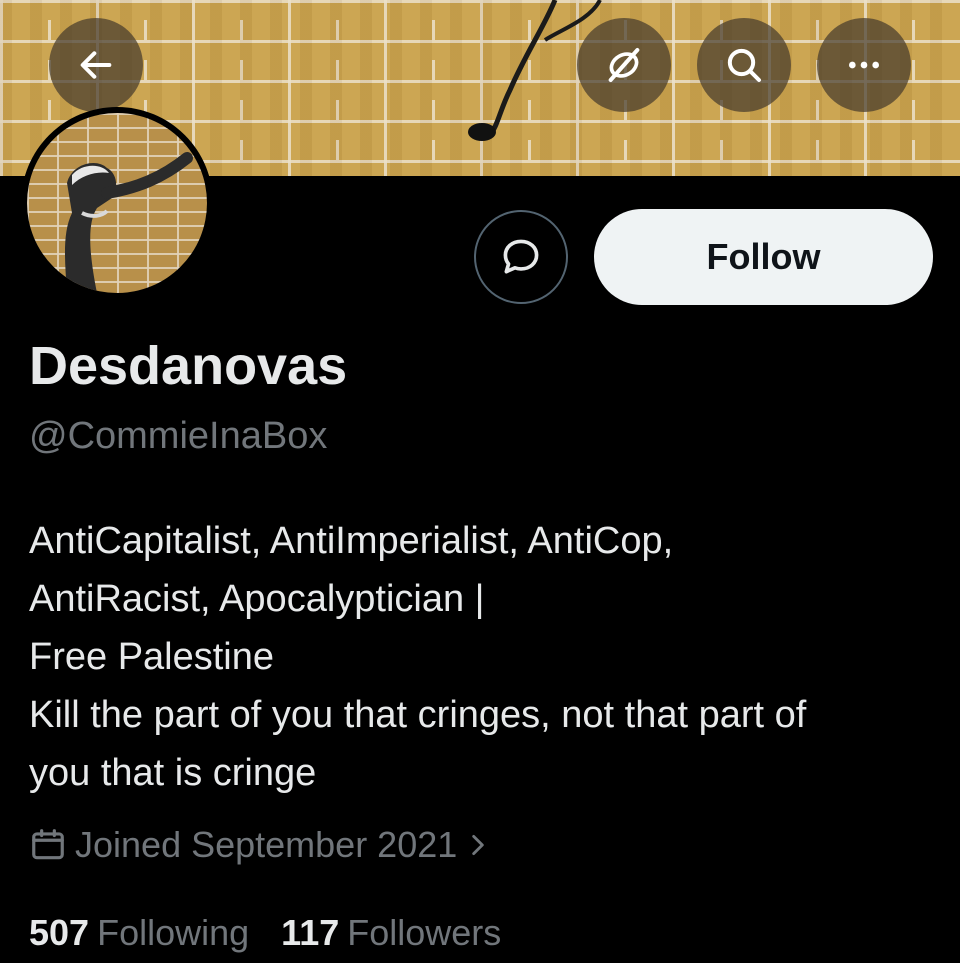 The image size is (960, 963). What do you see at coordinates (478, 845) in the screenshot?
I see `chevron-right-icon` at bounding box center [478, 845].